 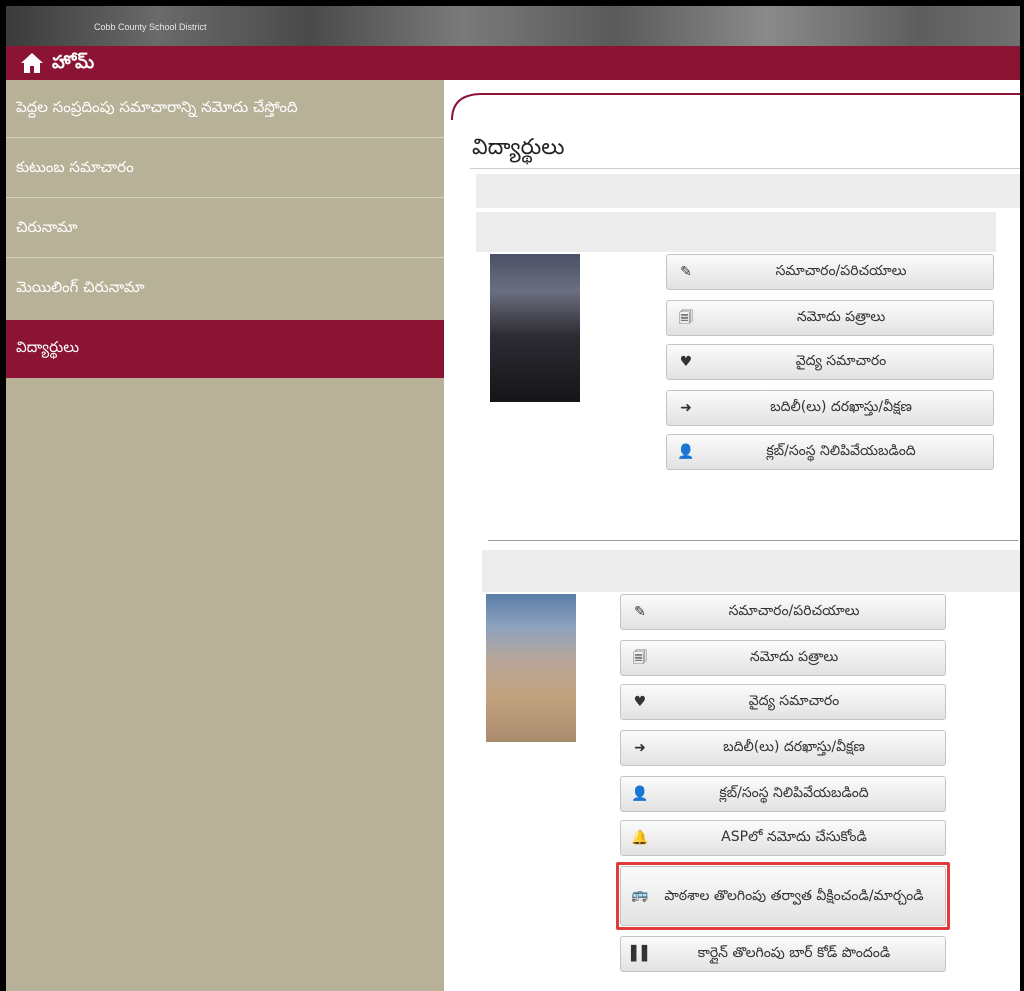 What do you see at coordinates (748, 191) in the screenshot?
I see `section-band` at bounding box center [748, 191].